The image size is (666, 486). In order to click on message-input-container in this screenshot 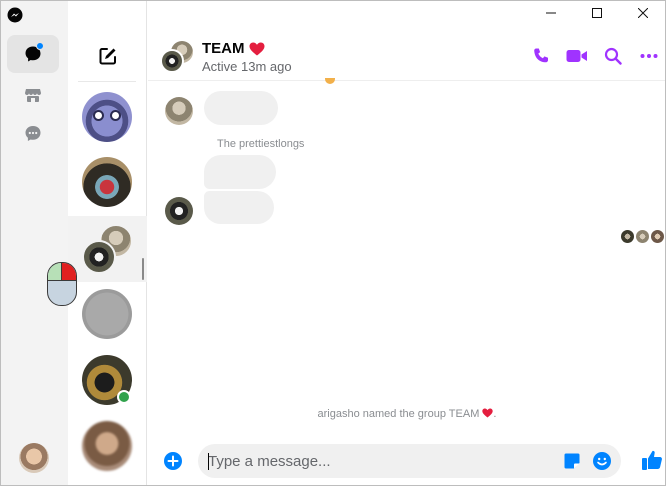, I will do `click(409, 461)`.